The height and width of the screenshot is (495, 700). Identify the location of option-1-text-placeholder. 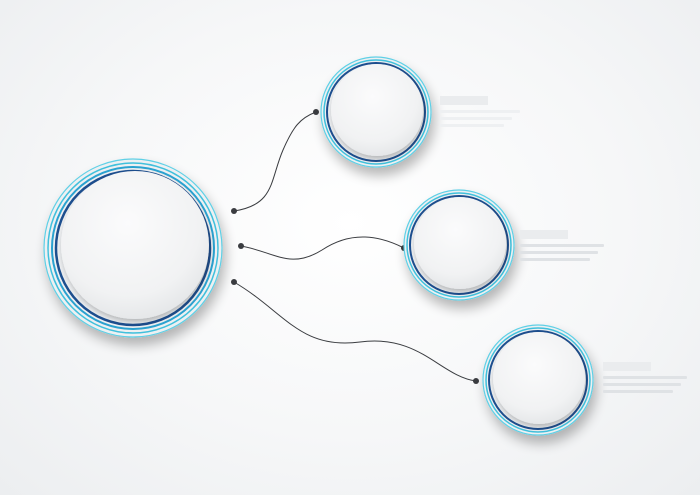
(485, 113).